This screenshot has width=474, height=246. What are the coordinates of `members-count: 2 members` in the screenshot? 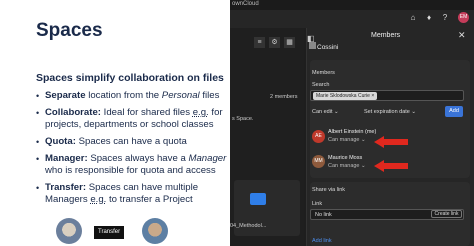 It's located at (284, 97).